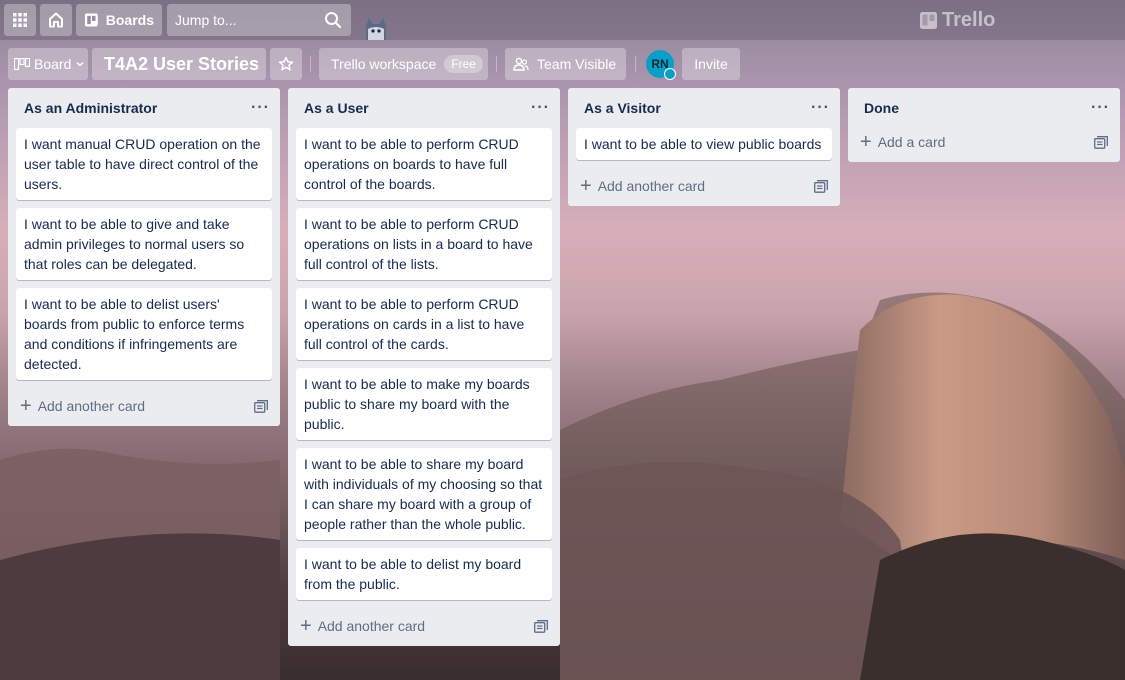  I want to click on boards-button: Boards, so click(119, 20).